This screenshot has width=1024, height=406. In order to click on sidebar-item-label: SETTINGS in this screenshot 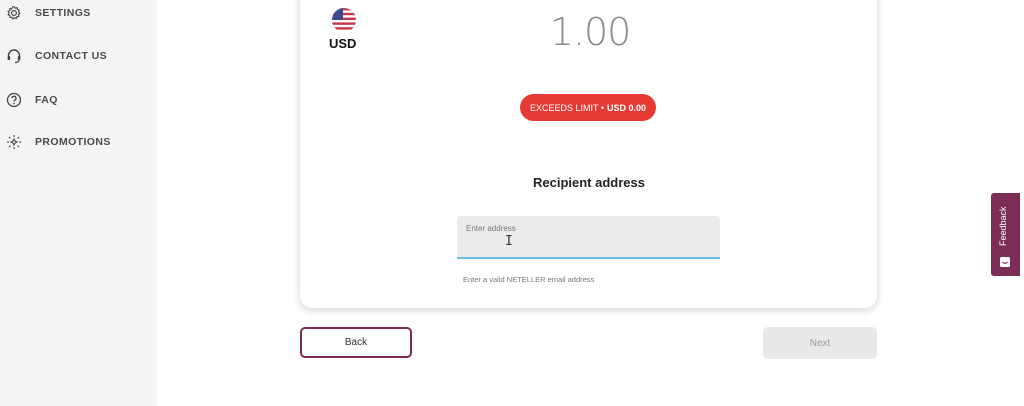, I will do `click(63, 13)`.